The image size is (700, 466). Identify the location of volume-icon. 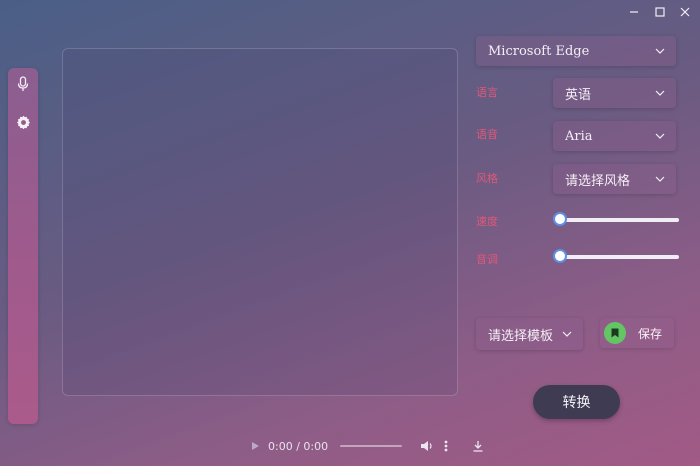
(427, 446).